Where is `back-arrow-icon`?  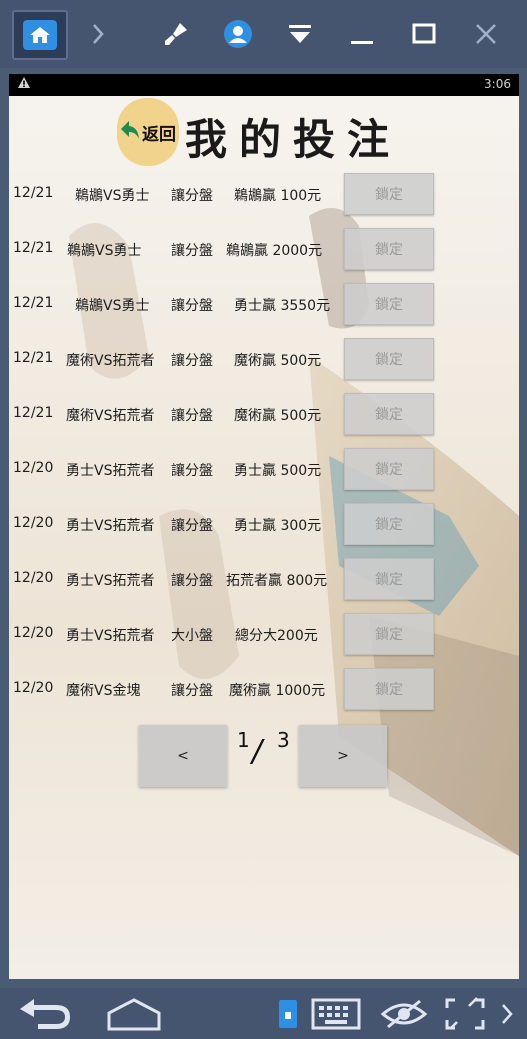 back-arrow-icon is located at coordinates (130, 132).